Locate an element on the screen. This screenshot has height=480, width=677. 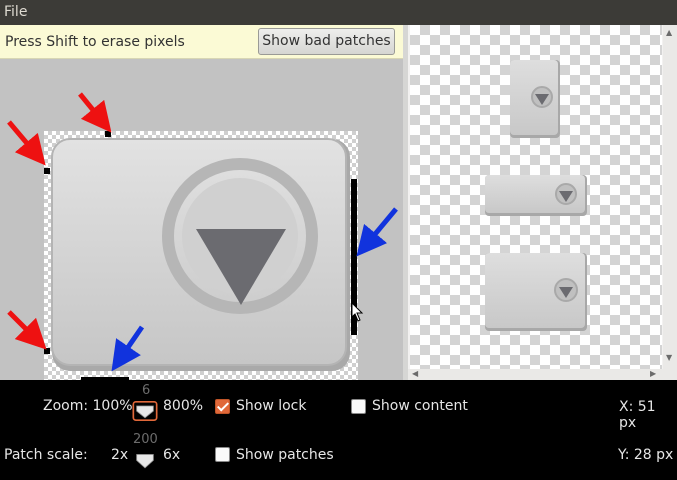
red-arrow-top is located at coordinates (95, 112).